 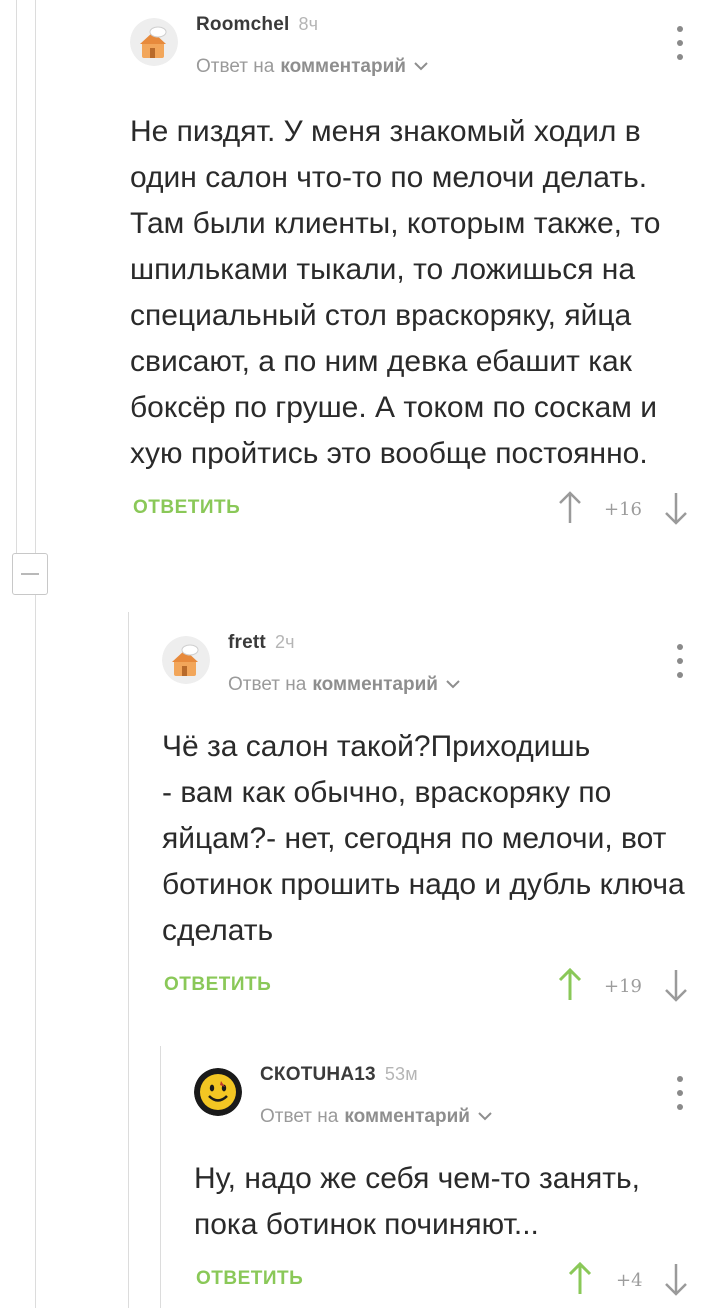 What do you see at coordinates (623, 509) in the screenshot?
I see `rating-score: +16` at bounding box center [623, 509].